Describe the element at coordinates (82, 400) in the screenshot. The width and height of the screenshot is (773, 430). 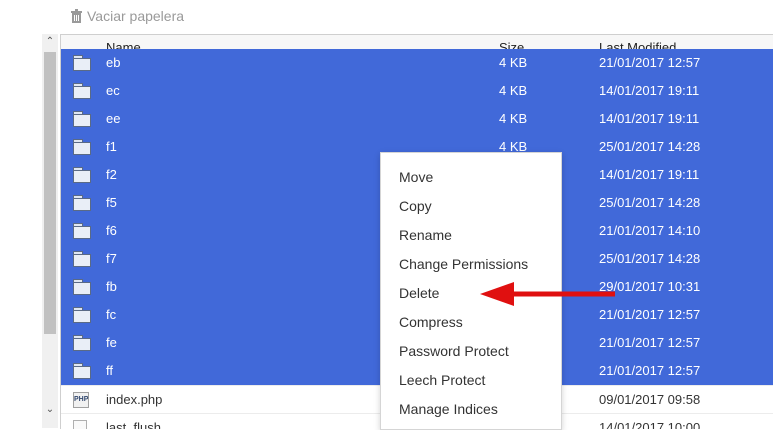
I see `php-file-icon: PHP` at that location.